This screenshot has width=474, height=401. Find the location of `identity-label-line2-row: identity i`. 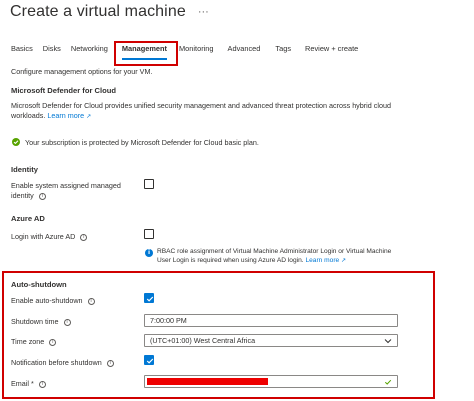

identity-label-line2-row: identity i is located at coordinates (28, 195).